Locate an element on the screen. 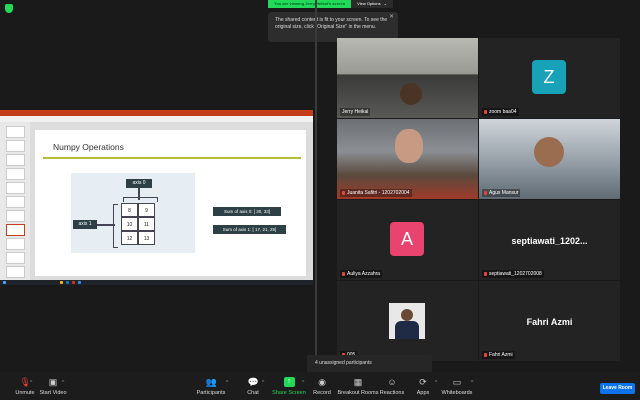  name-label: Auliya Azzahra is located at coordinates (364, 274).